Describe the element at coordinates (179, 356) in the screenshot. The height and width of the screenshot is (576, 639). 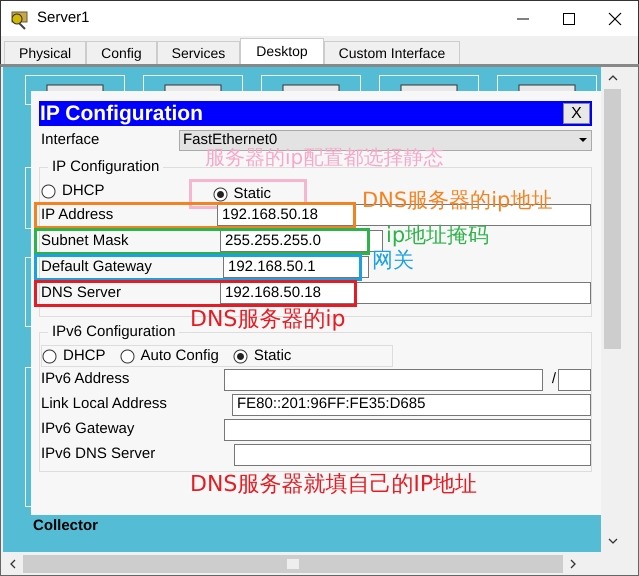
I see `radio-label: Auto Config` at that location.